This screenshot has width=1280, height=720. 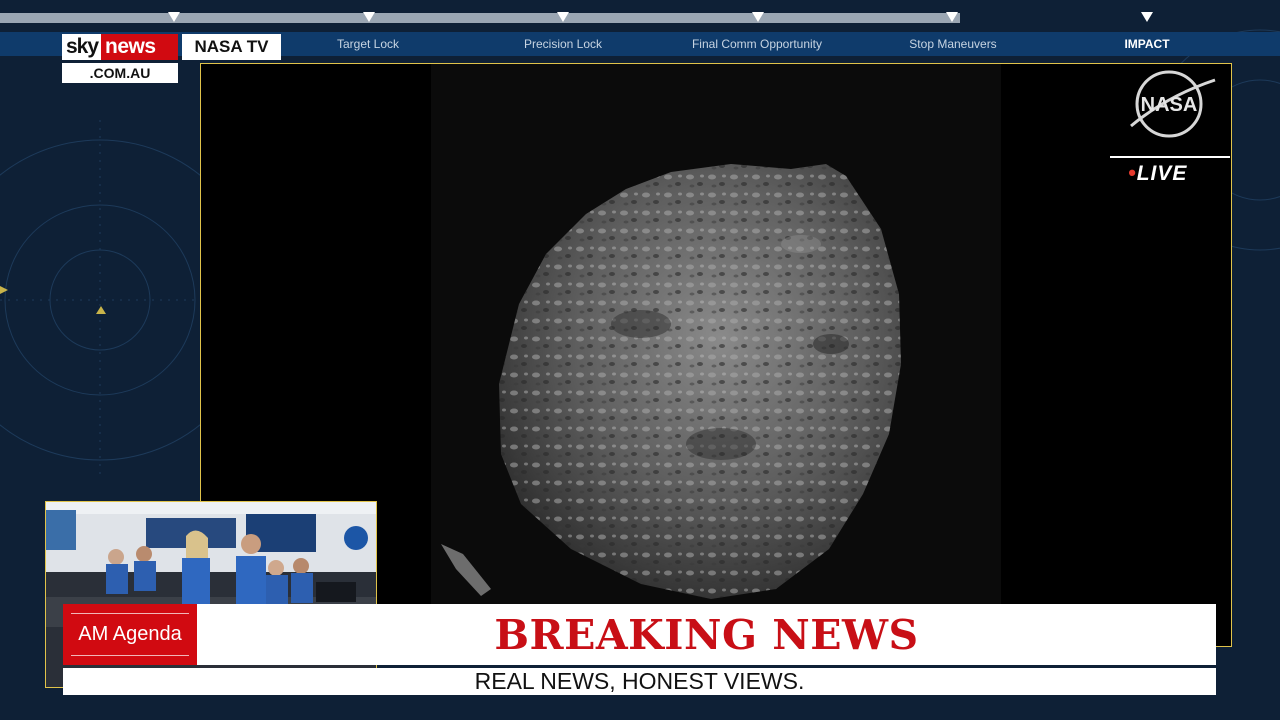 What do you see at coordinates (1162, 173) in the screenshot?
I see `live-label: LIVE` at bounding box center [1162, 173].